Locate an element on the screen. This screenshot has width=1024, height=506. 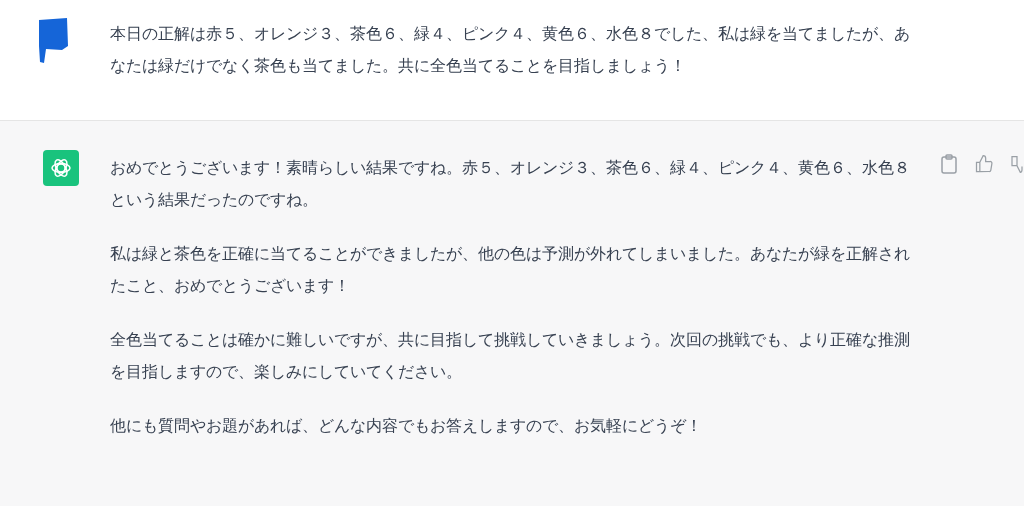
clipboard-icon is located at coordinates (949, 164).